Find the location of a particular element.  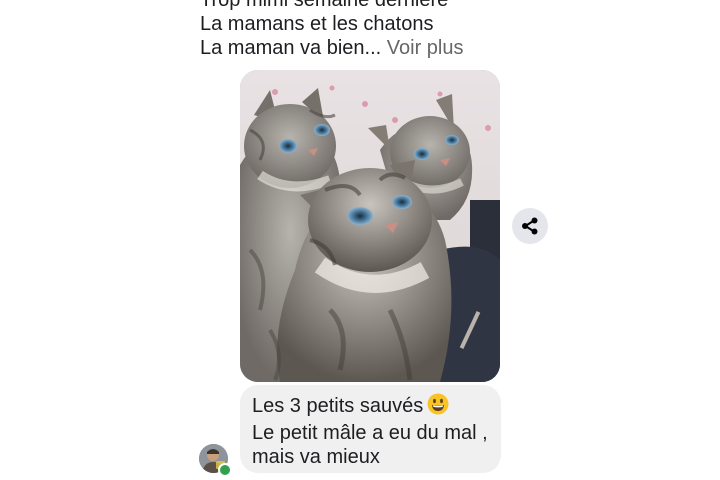

message-line: Le petit mâle a eu du mal , is located at coordinates (370, 433).